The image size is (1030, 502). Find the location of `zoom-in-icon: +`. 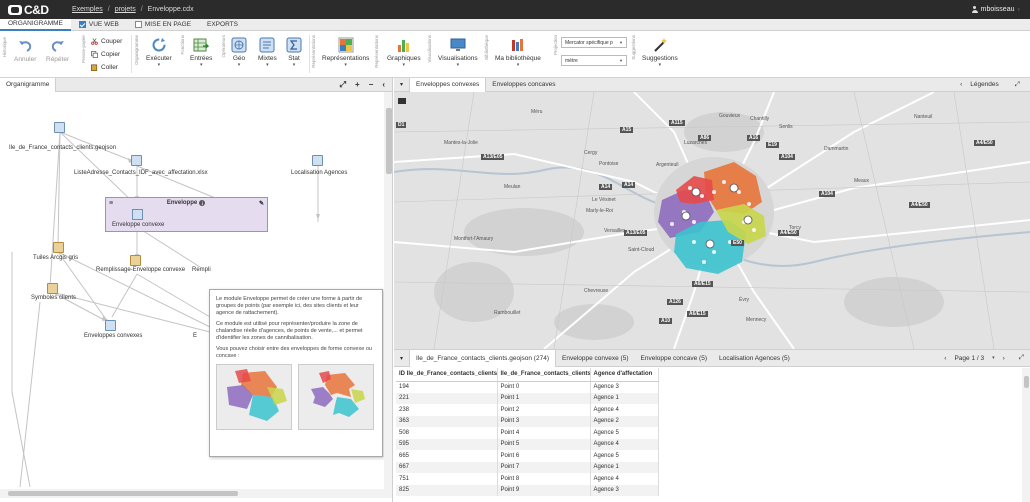

zoom-in-icon: + is located at coordinates (357, 85).